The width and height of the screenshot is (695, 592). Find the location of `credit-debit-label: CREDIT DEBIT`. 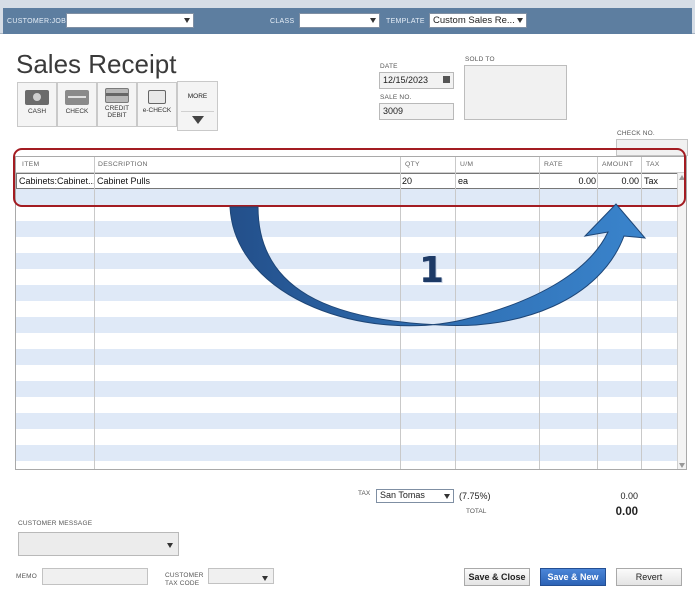

credit-debit-label: CREDIT DEBIT is located at coordinates (117, 112).